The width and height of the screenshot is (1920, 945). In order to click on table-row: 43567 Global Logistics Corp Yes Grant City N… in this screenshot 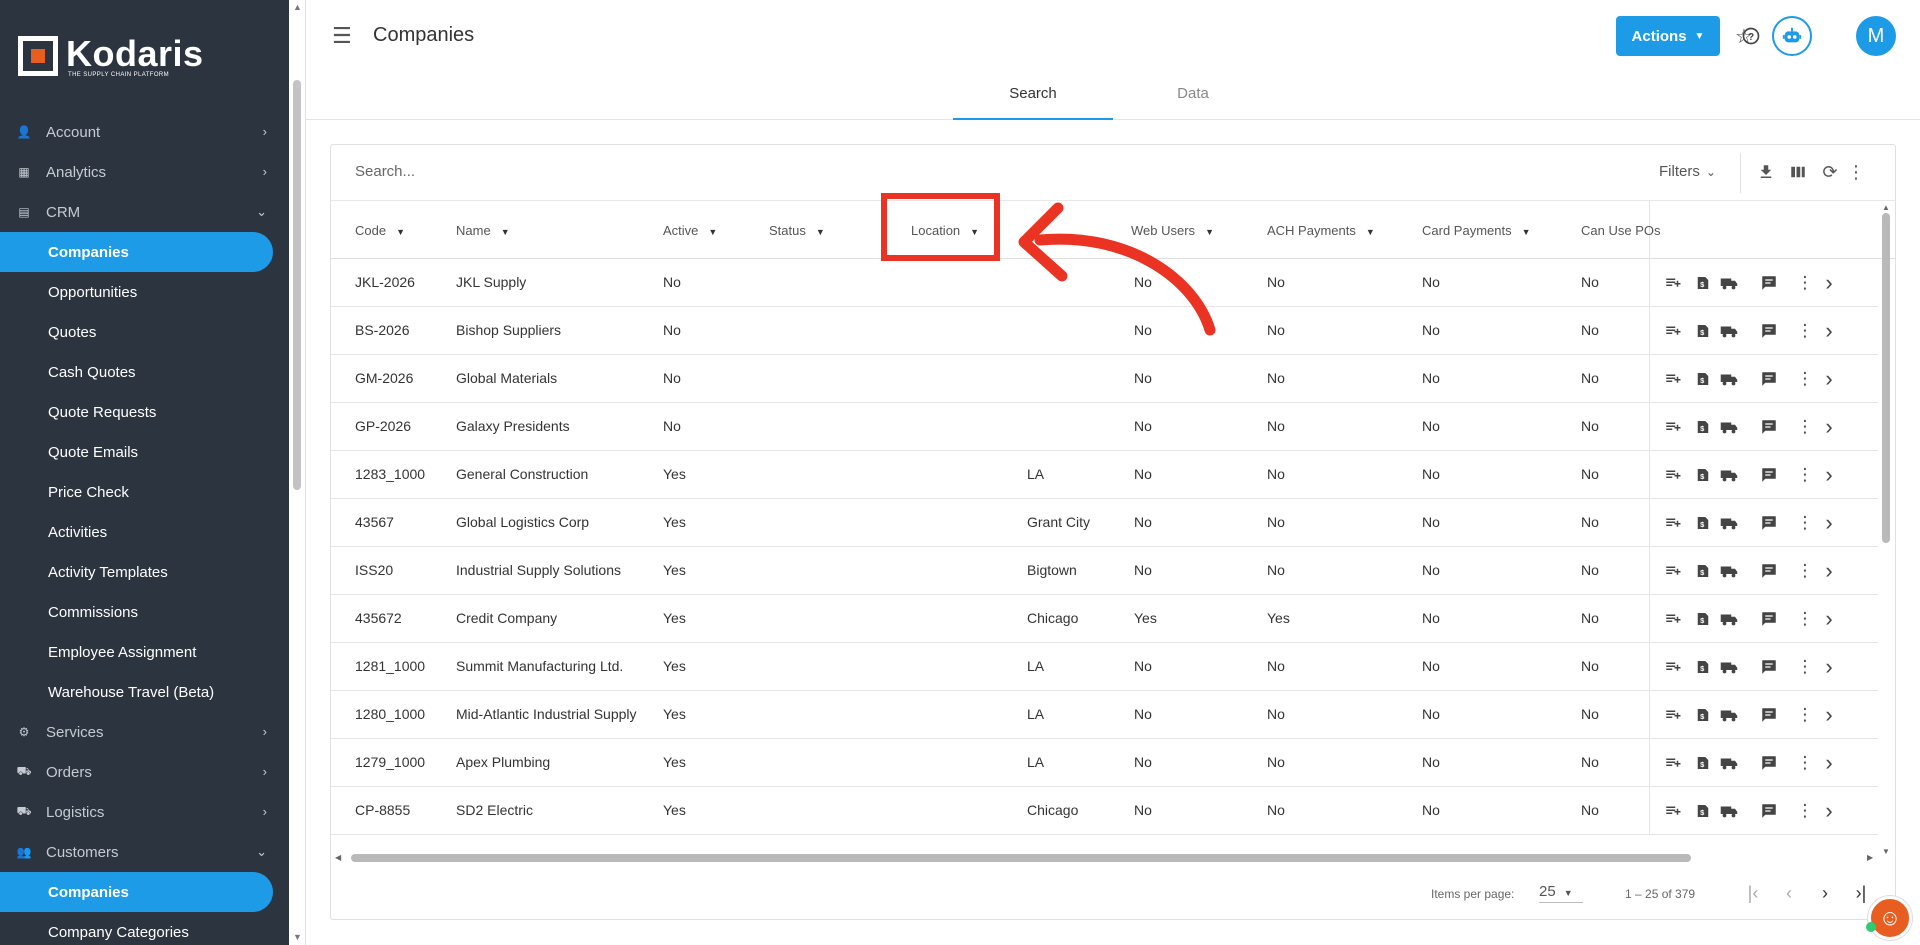, I will do `click(1104, 523)`.